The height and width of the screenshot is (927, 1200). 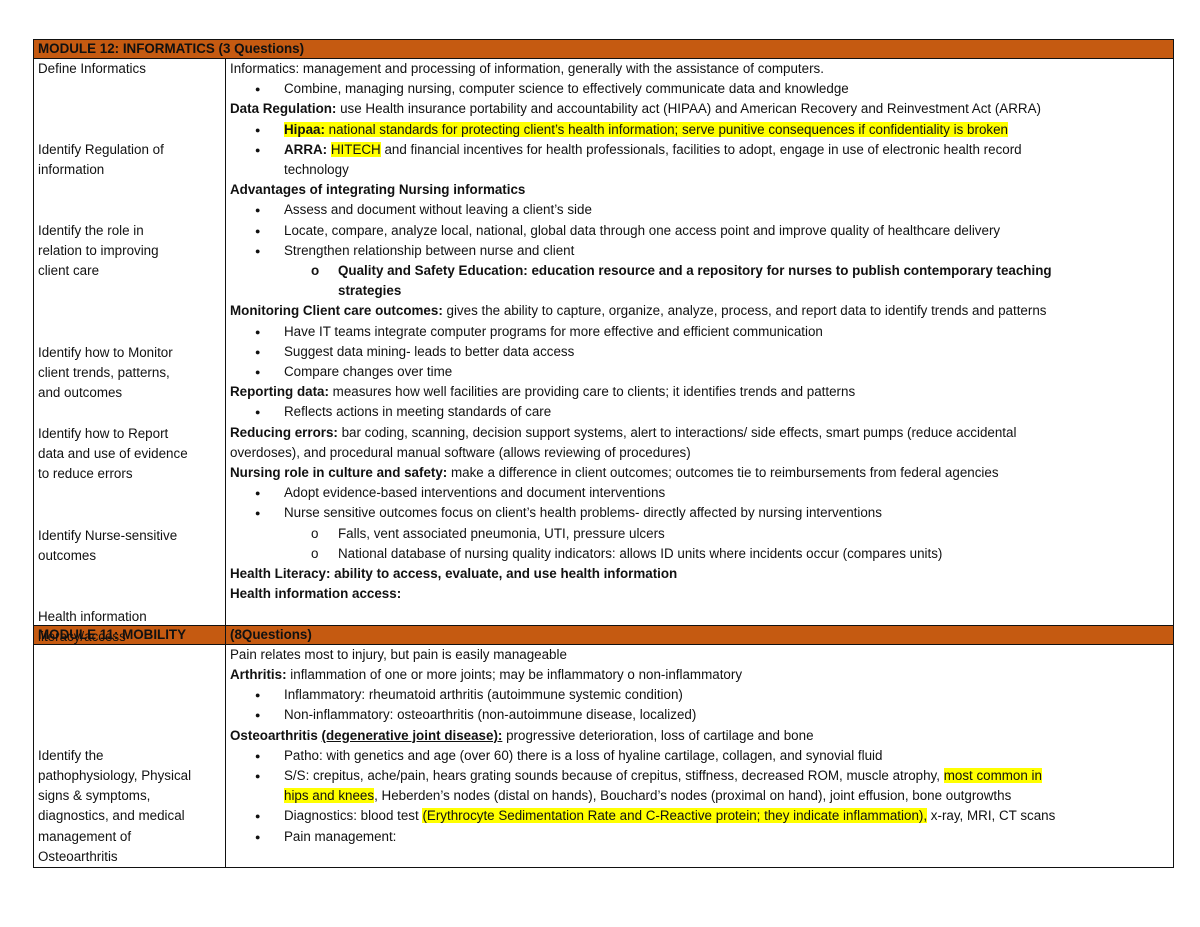 What do you see at coordinates (101, 160) in the screenshot?
I see `topic-regulation: Identify Regulation of information` at bounding box center [101, 160].